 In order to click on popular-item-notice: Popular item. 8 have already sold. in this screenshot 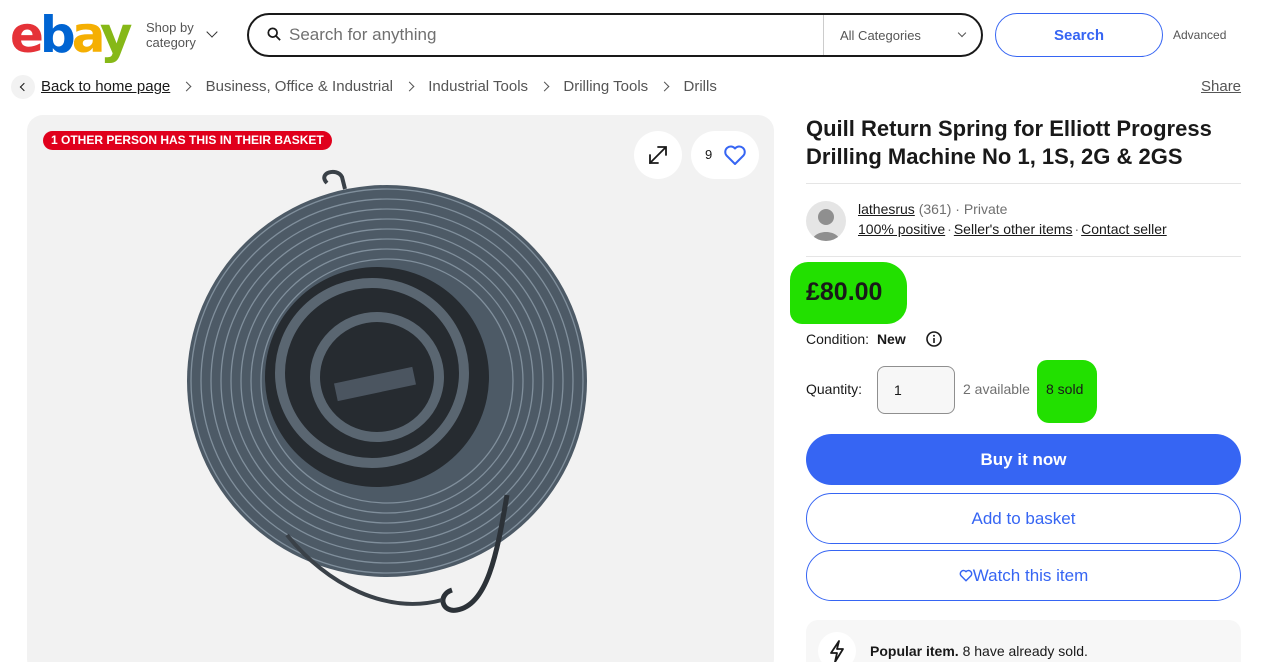, I will do `click(1023, 641)`.